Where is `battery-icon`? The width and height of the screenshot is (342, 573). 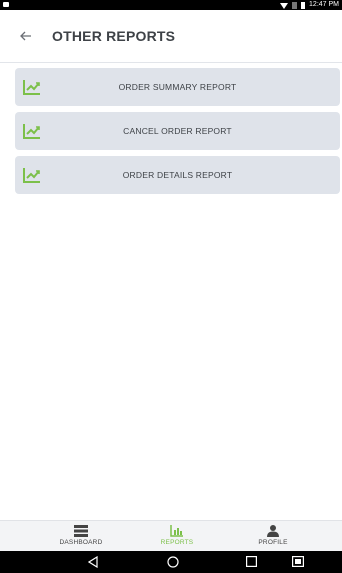
battery-icon is located at coordinates (303, 5).